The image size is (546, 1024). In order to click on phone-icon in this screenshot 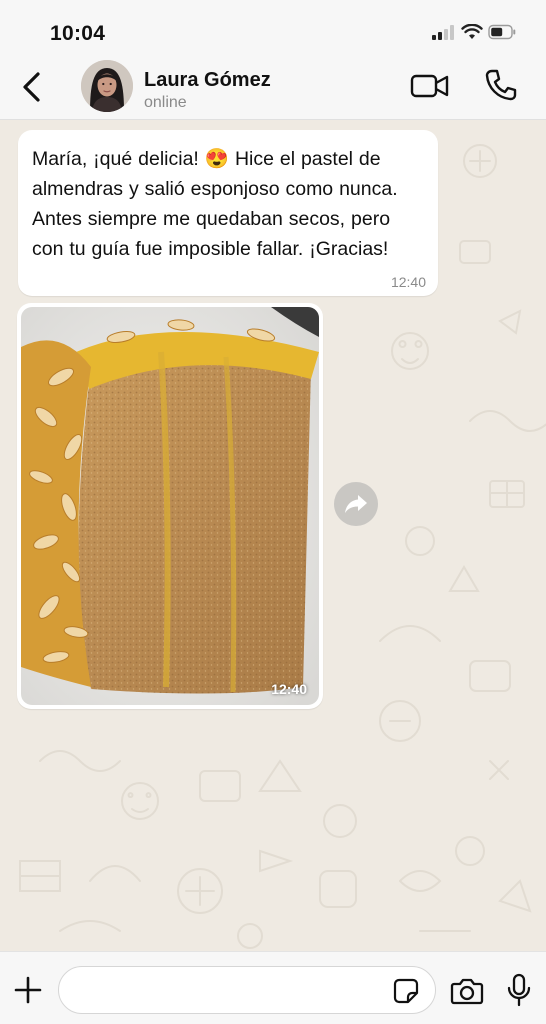, I will do `click(501, 85)`.